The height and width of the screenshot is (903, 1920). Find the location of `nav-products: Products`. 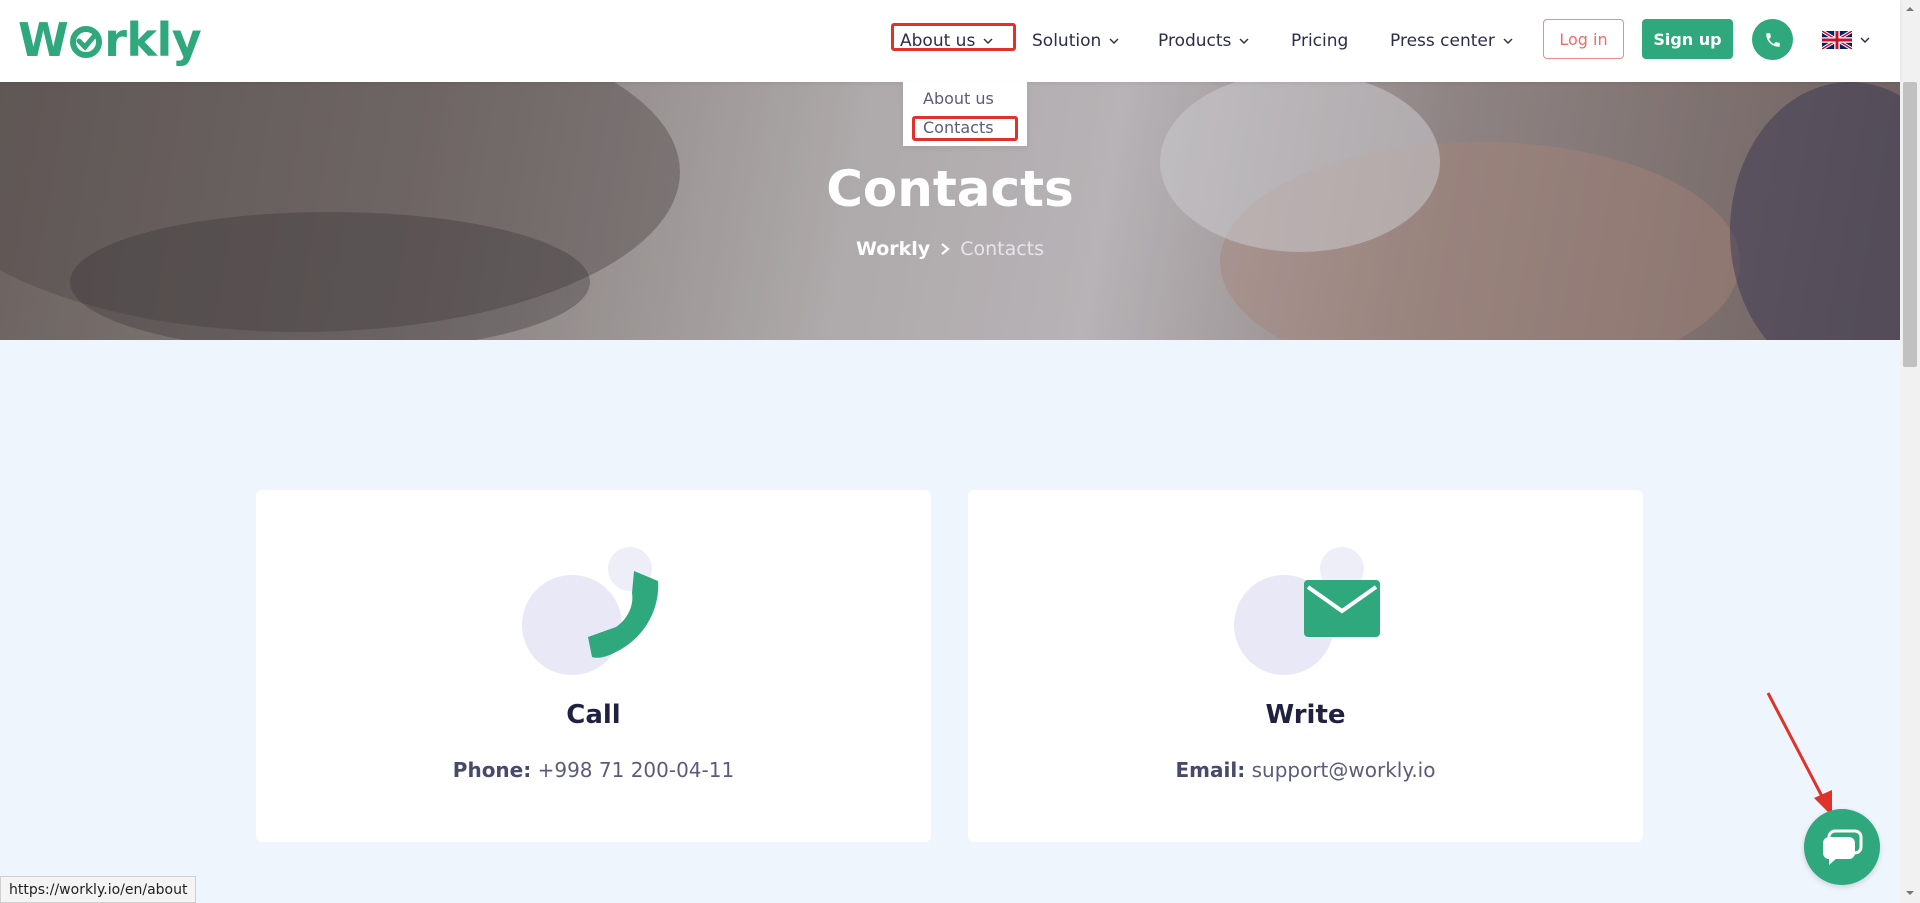

nav-products: Products is located at coordinates (1203, 41).